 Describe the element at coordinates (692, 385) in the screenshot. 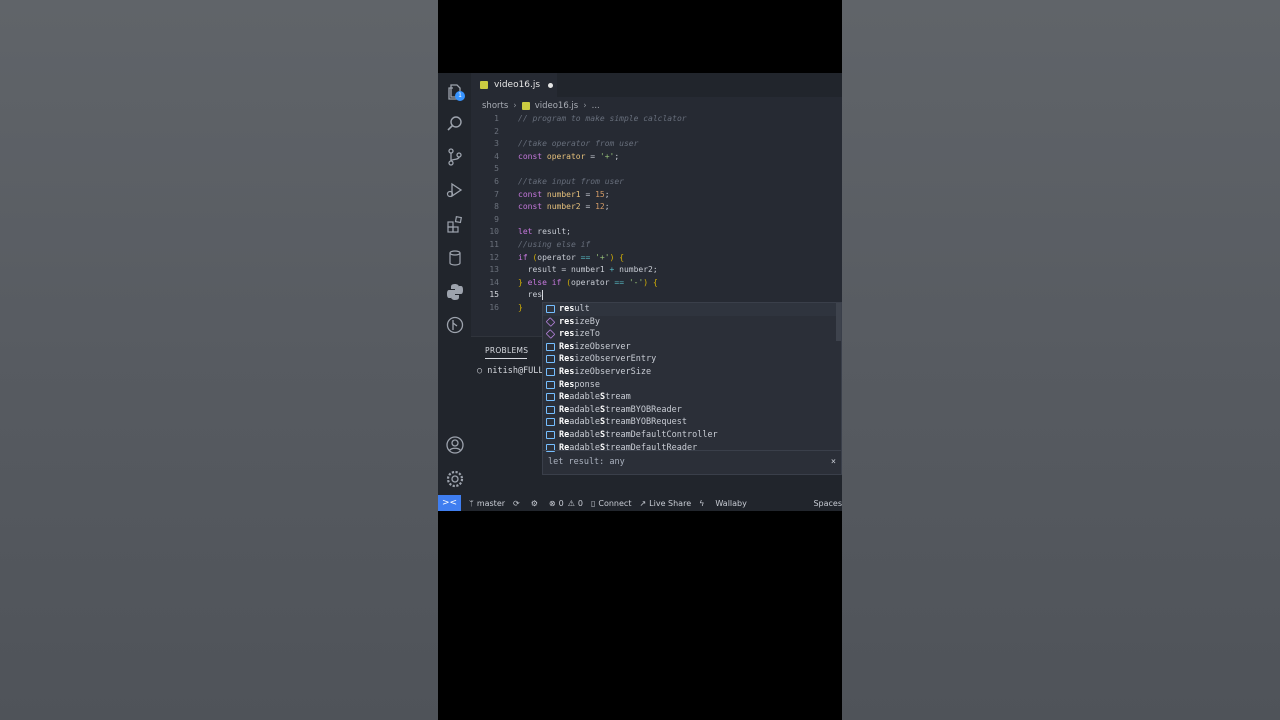

I see `suggestion-item: Response` at that location.